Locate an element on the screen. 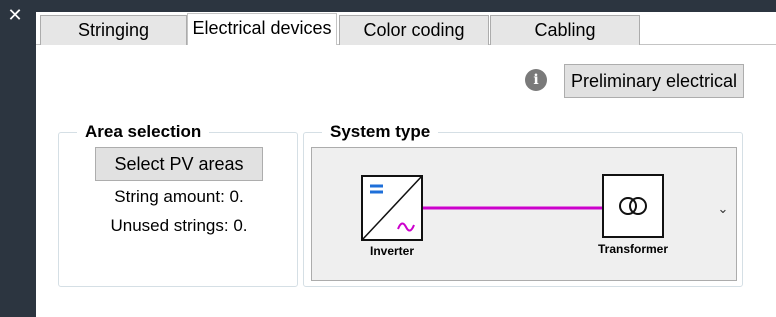 Image resolution: width=776 pixels, height=317 pixels. system-type-title: System type is located at coordinates (380, 132).